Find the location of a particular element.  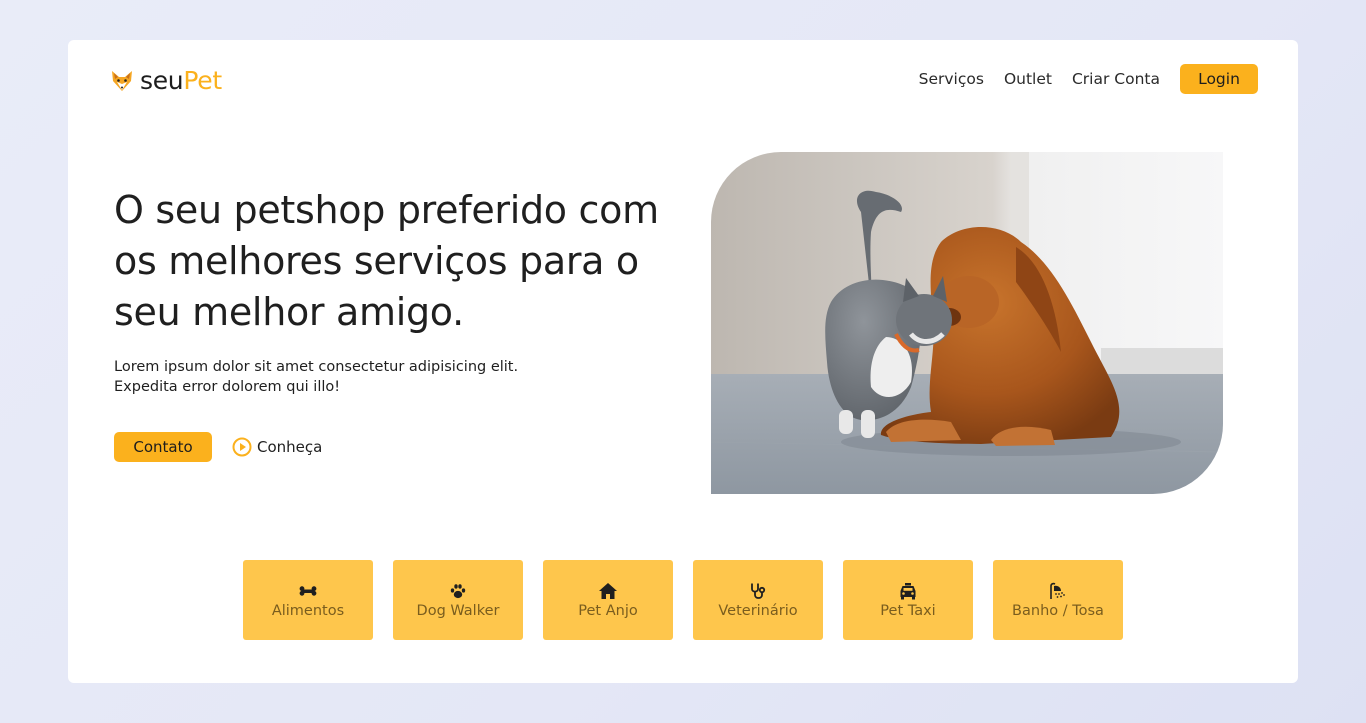

service-label: Pet Anjo is located at coordinates (608, 610).